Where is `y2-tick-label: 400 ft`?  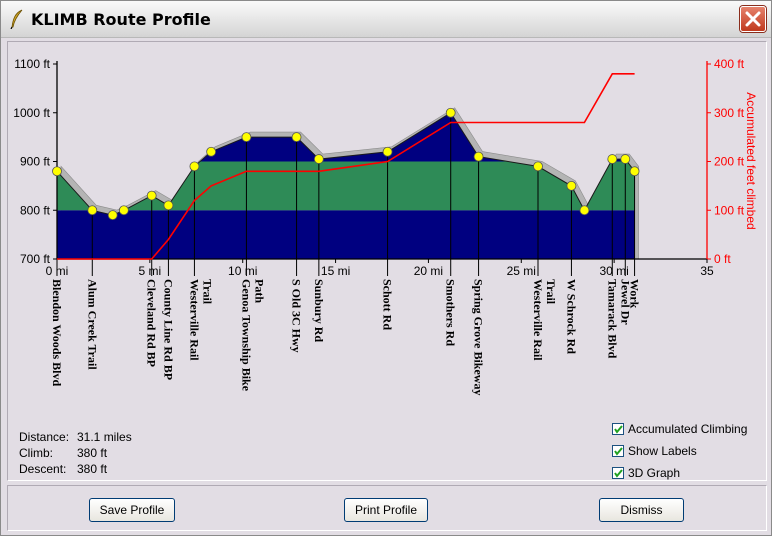 y2-tick-label: 400 ft is located at coordinates (729, 64).